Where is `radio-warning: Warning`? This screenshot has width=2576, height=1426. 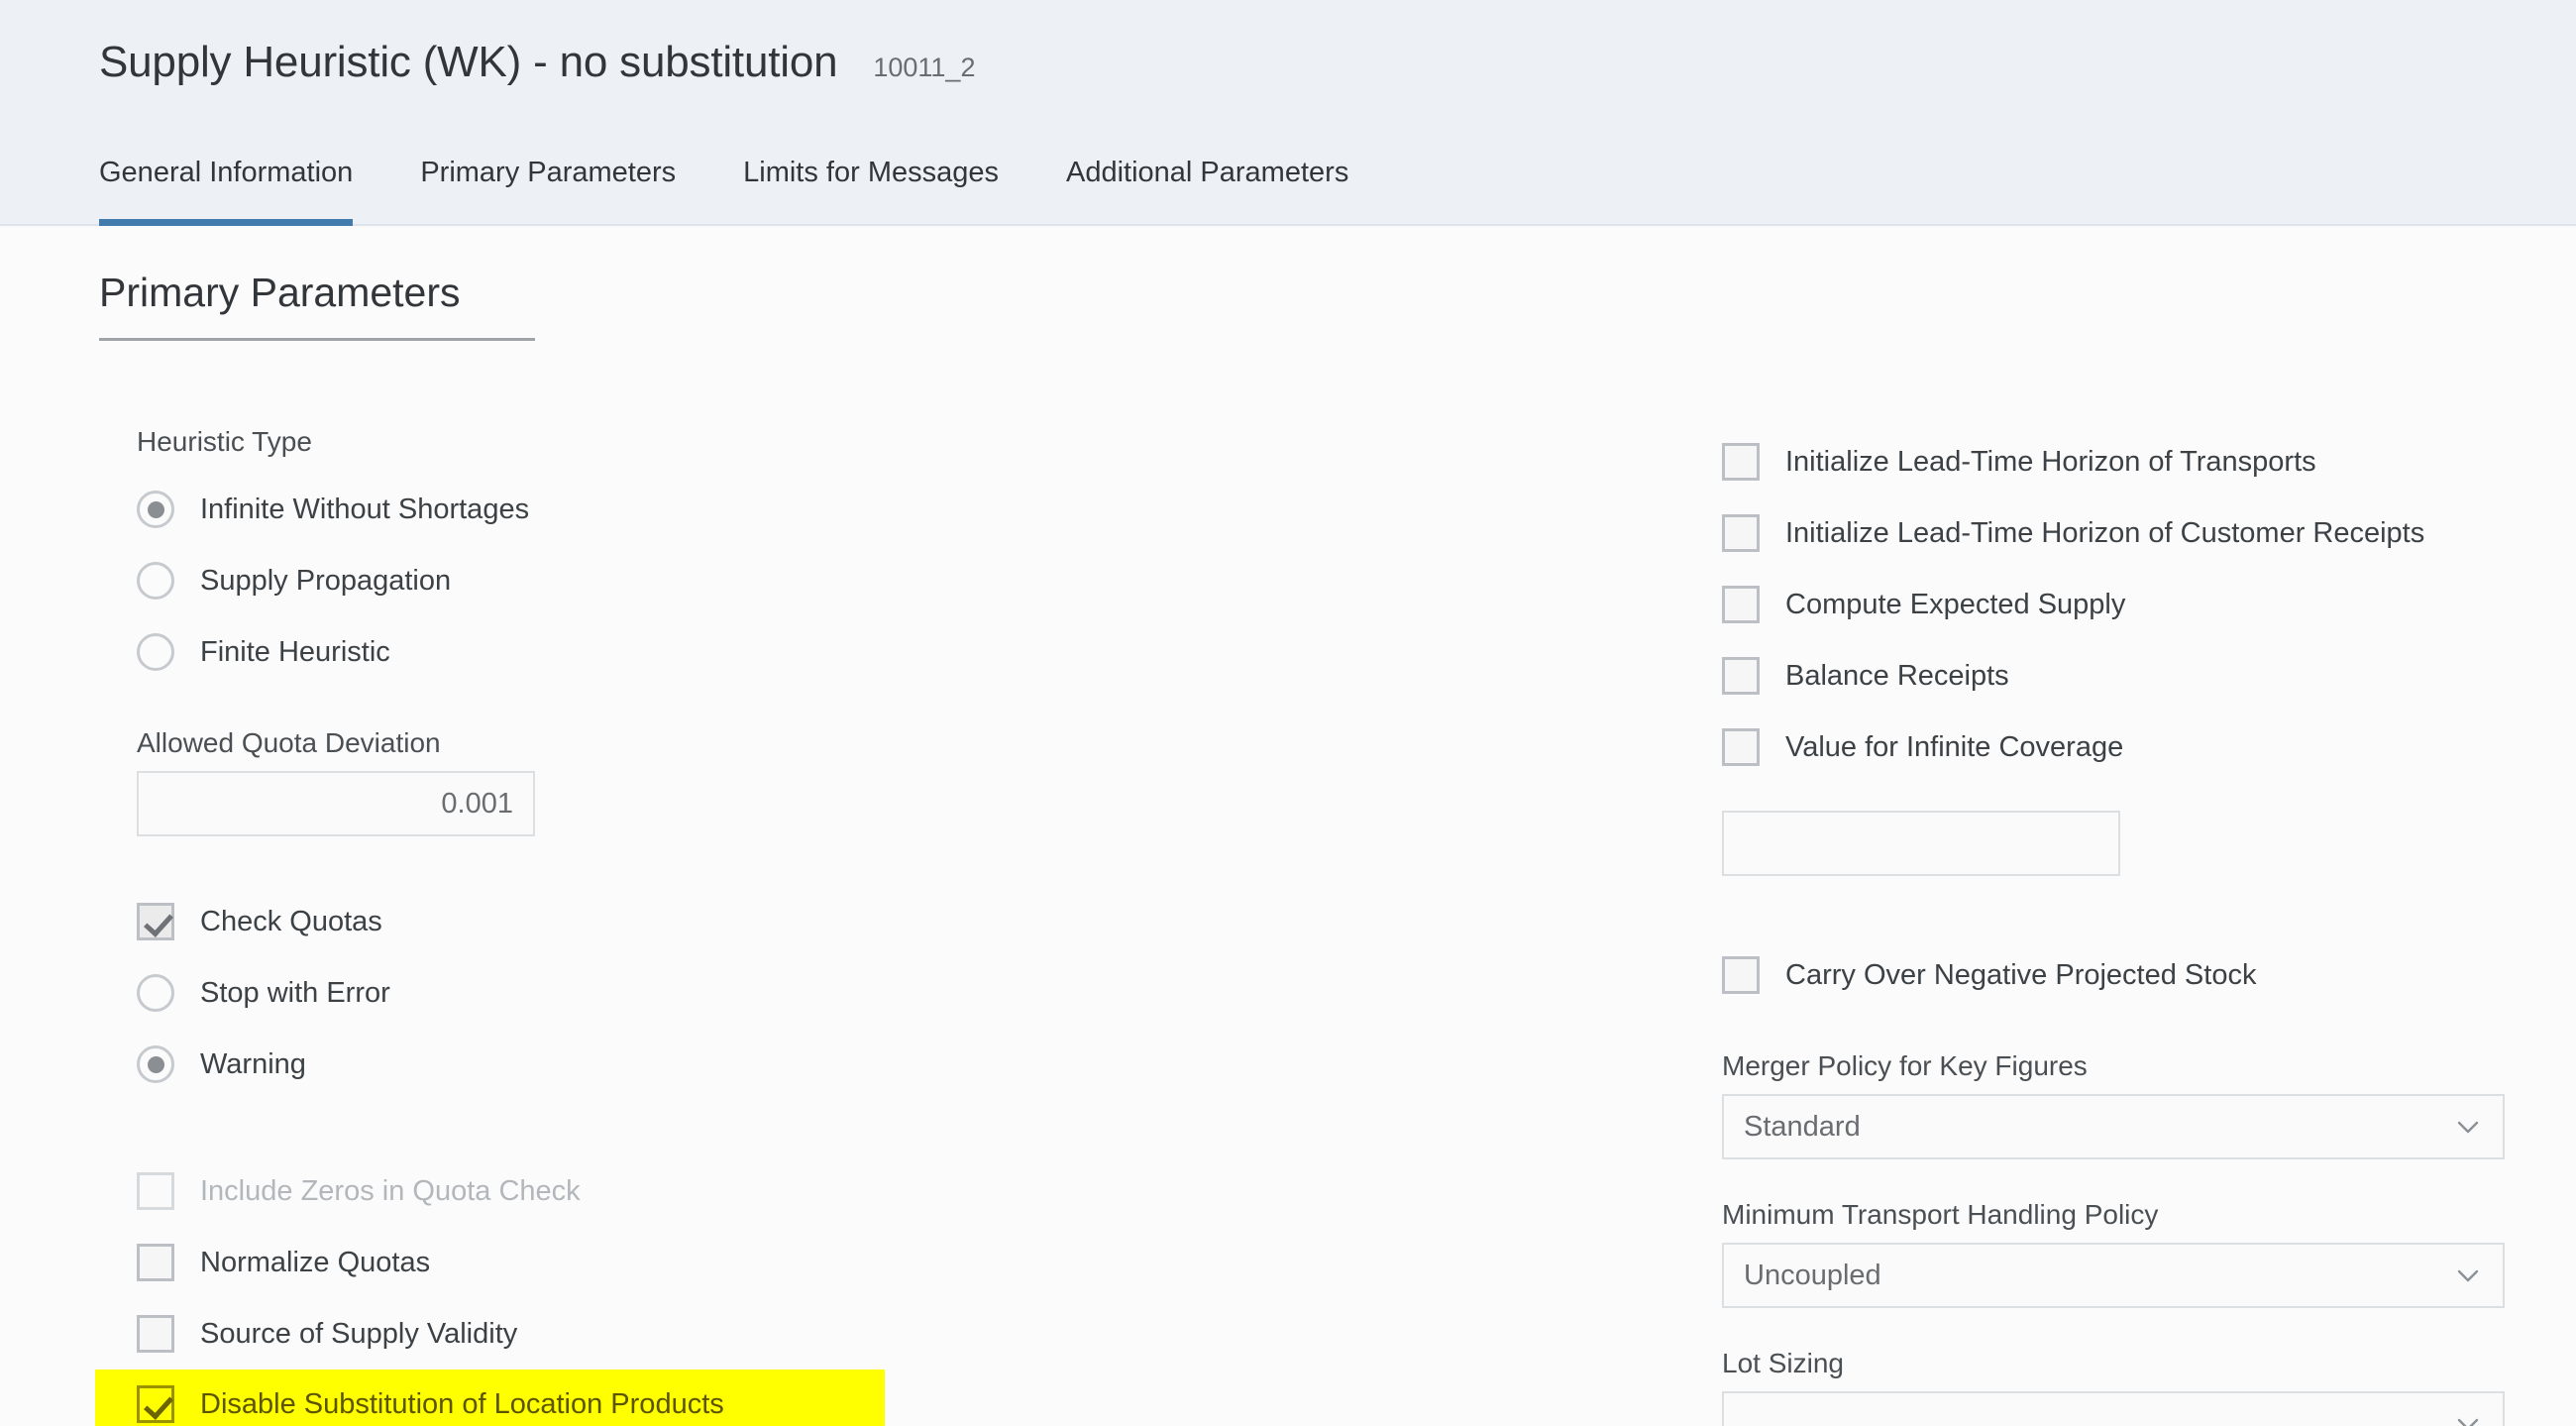
radio-warning: Warning is located at coordinates (632, 1064).